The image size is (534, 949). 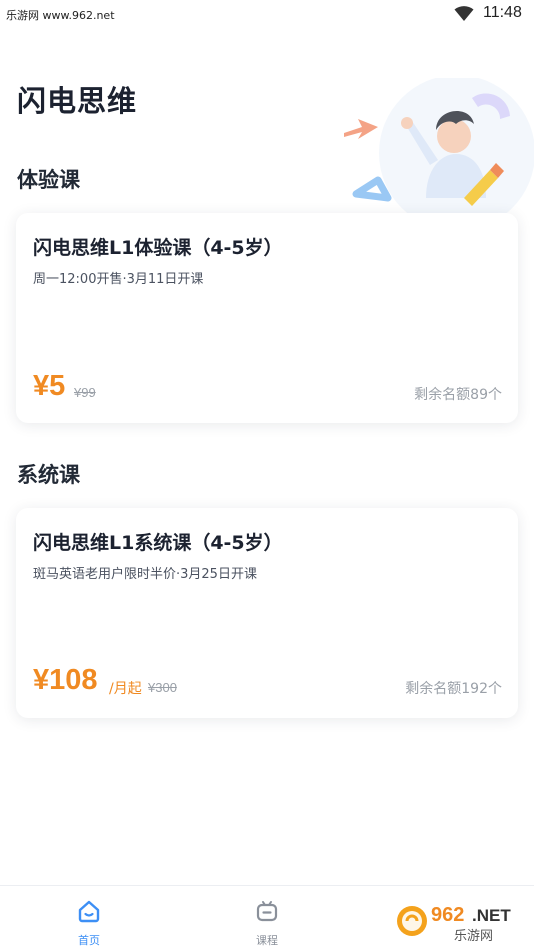 I want to click on svg-text: 乐游网, so click(x=473, y=936).